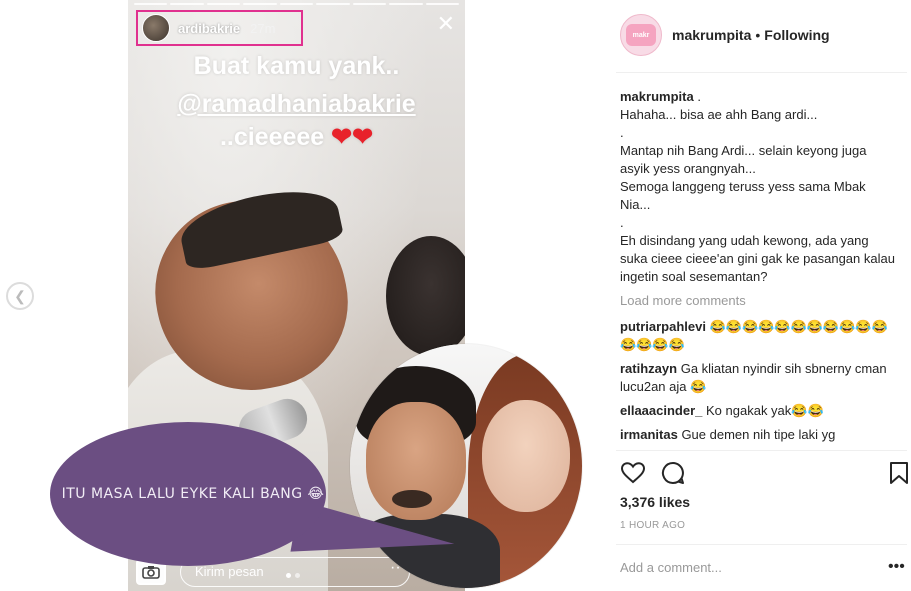 The image size is (911, 591). What do you see at coordinates (761, 450) in the screenshot?
I see `actions-divider` at bounding box center [761, 450].